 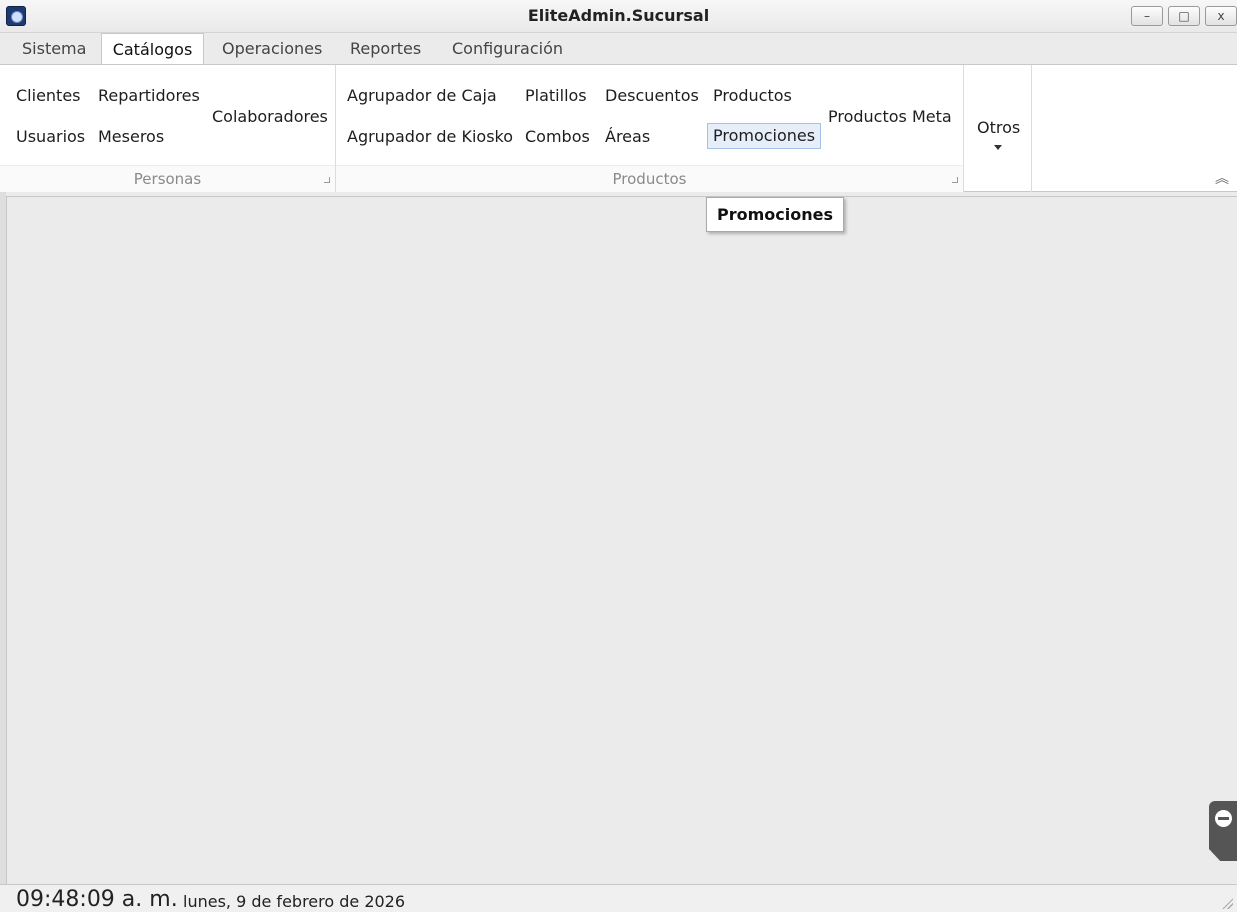 I want to click on tab-configuracion: Configuración, so click(x=507, y=49).